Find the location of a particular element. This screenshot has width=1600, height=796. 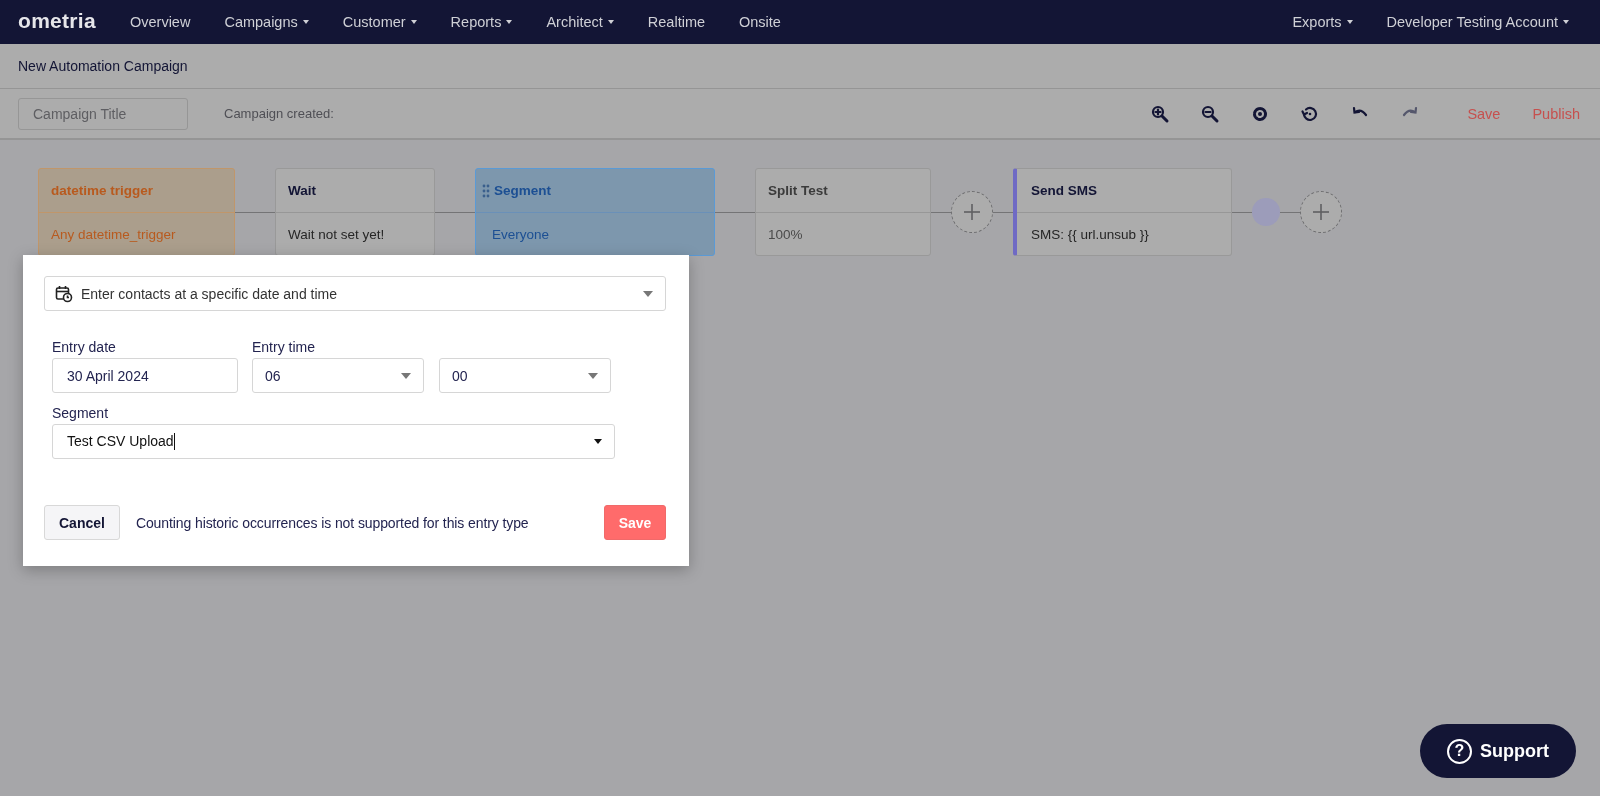

flow-node-card: Send SMS SMS: {{ url.unsub }} is located at coordinates (1122, 212).